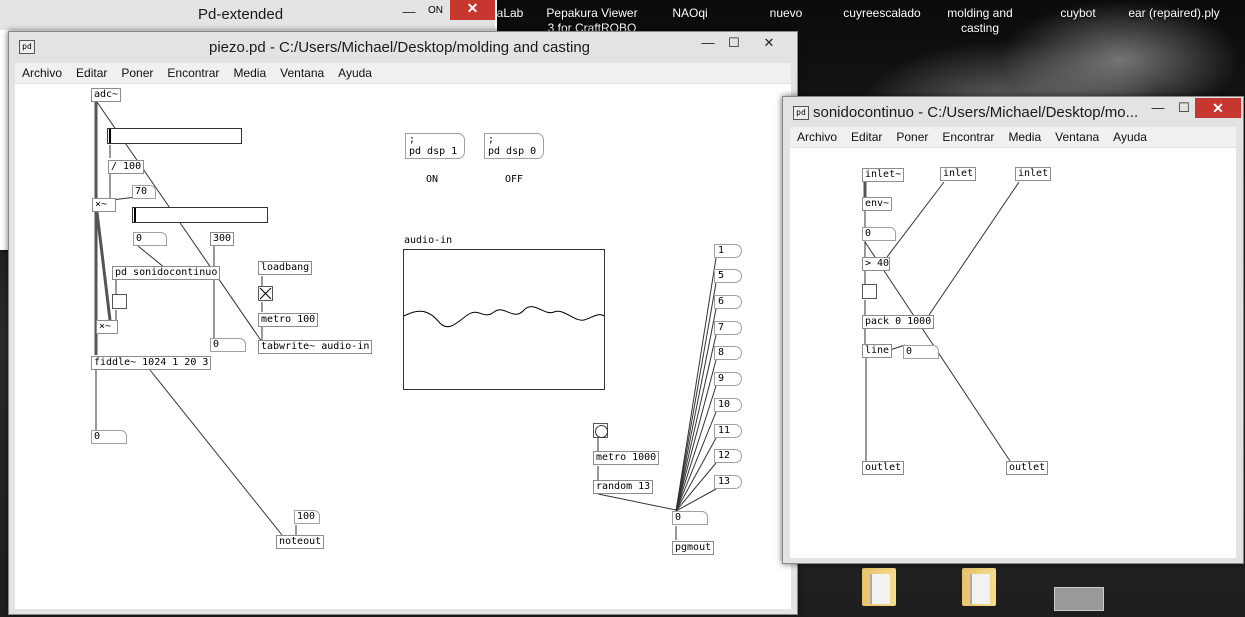 The height and width of the screenshot is (617, 1245). Describe the element at coordinates (315, 347) in the screenshot. I see `tabwrite-object: tabwrite~ audio-in` at that location.